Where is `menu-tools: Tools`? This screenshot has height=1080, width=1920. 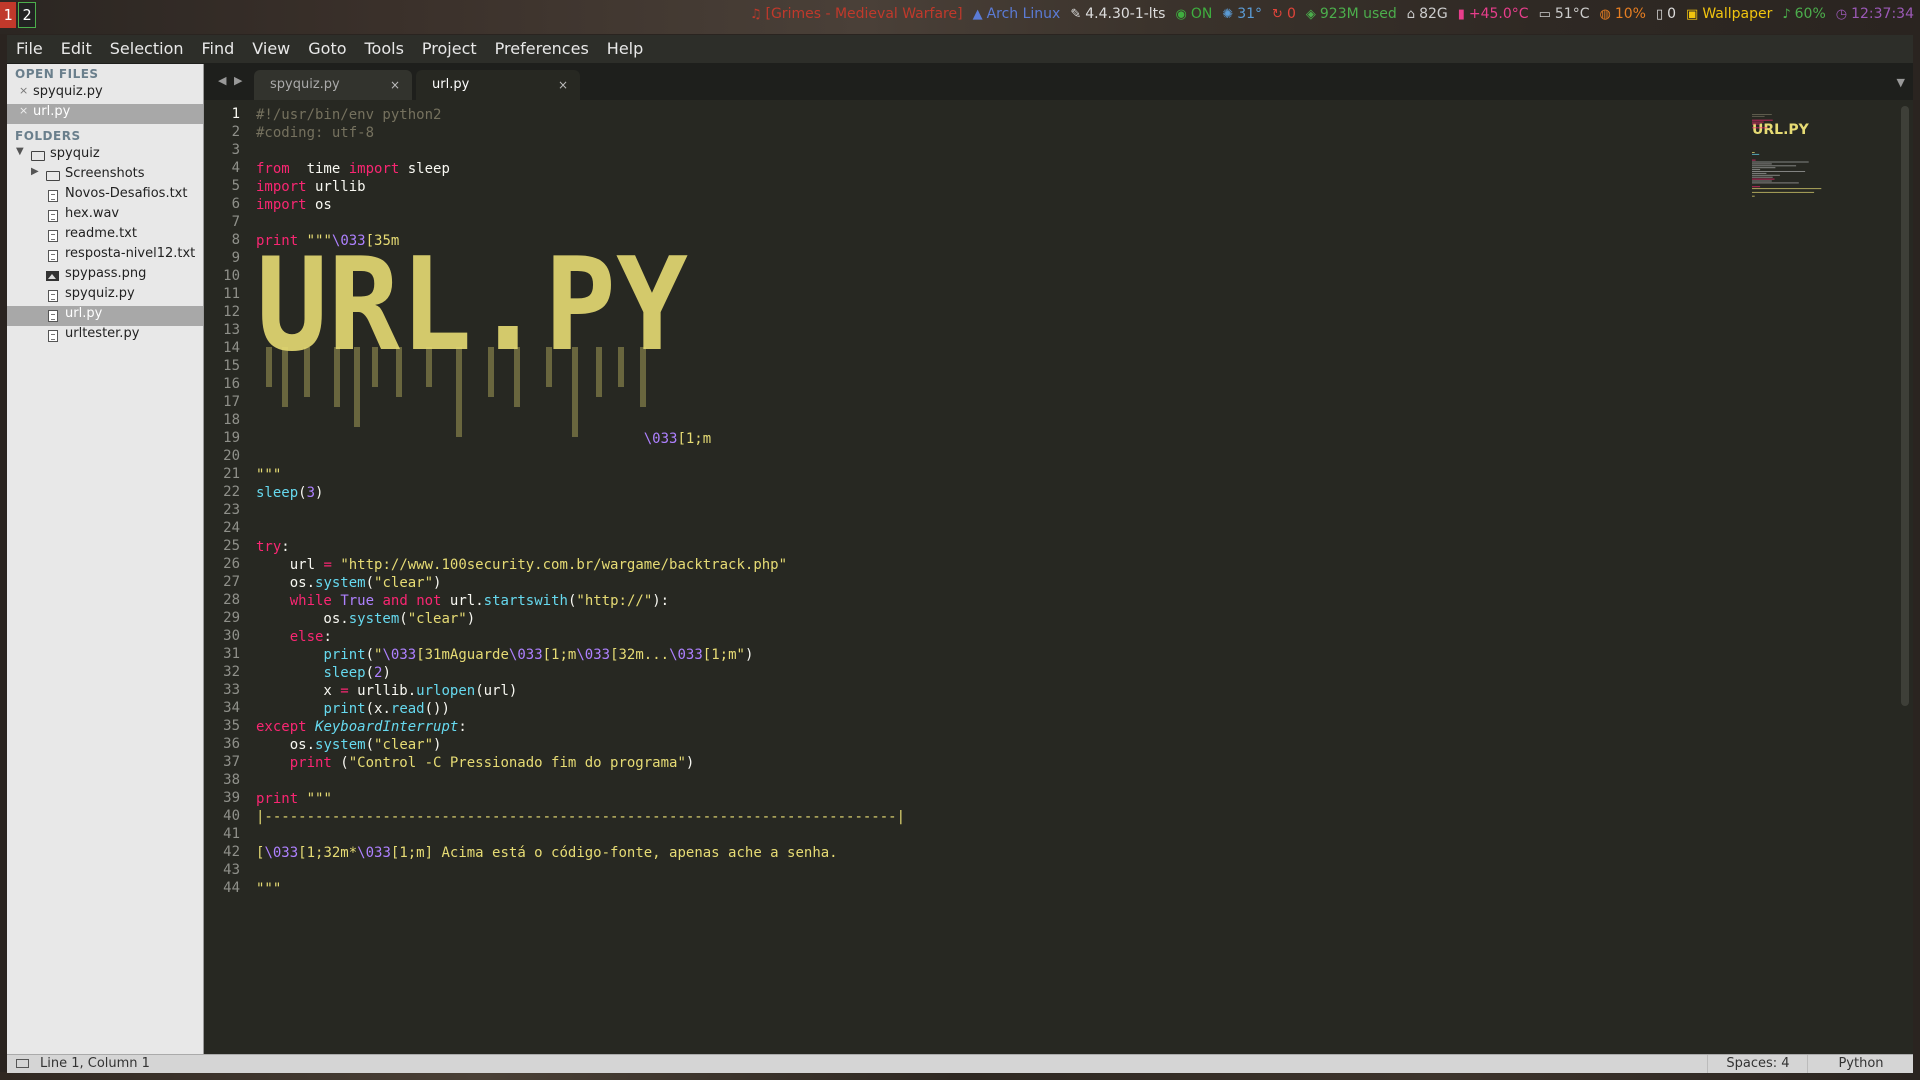
menu-tools: Tools is located at coordinates (384, 49).